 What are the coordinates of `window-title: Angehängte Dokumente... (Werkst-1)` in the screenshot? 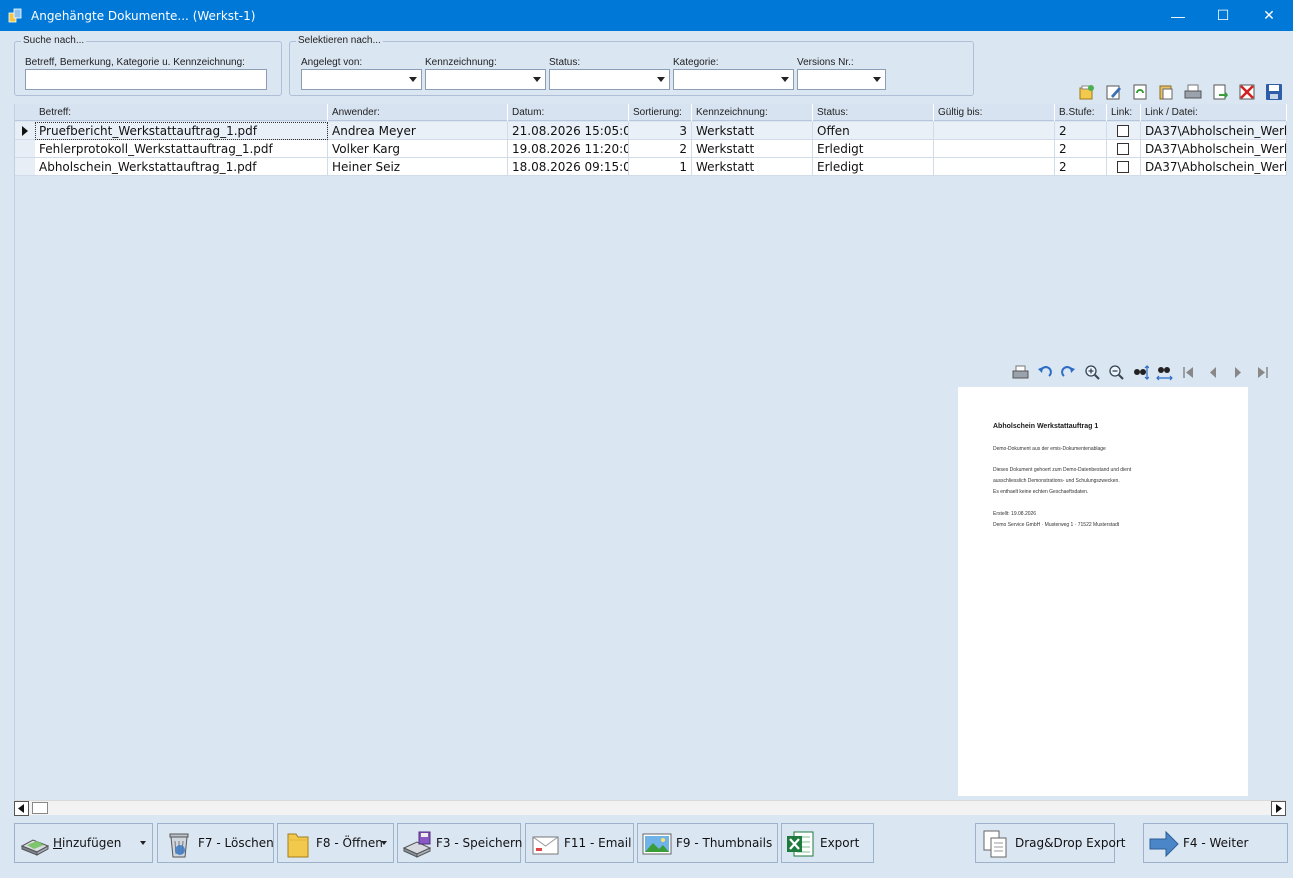 It's located at (143, 16).